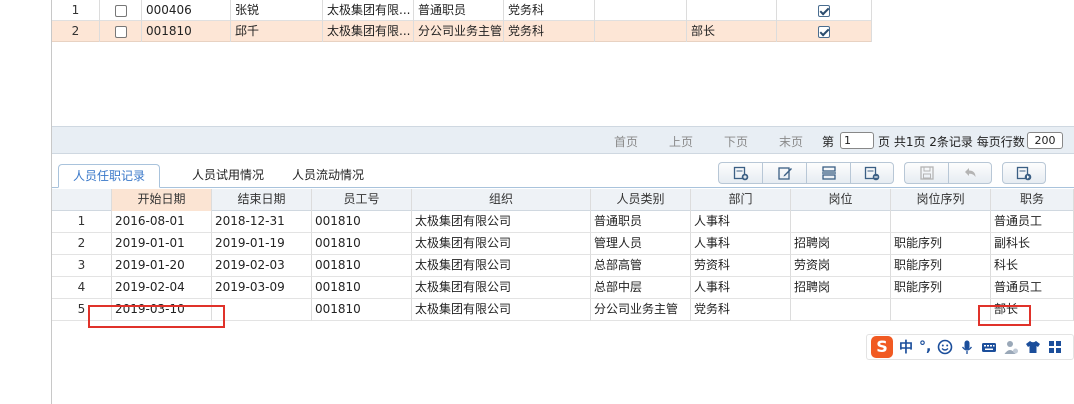 The height and width of the screenshot is (404, 1074). Describe the element at coordinates (926, 173) in the screenshot. I see `save-button` at that location.